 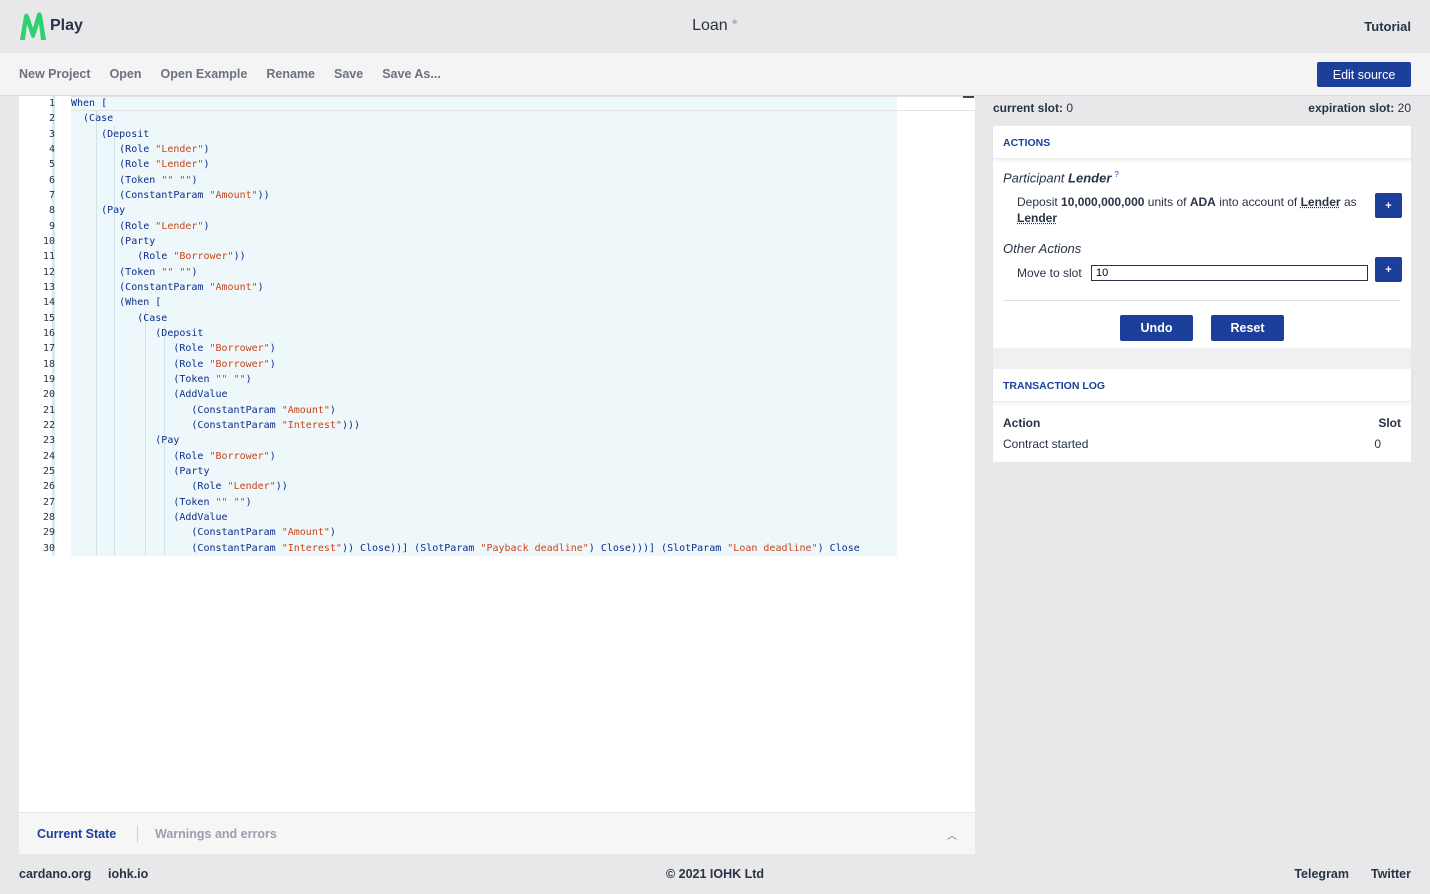 What do you see at coordinates (48, 333) in the screenshot?
I see `line-number: 16` at bounding box center [48, 333].